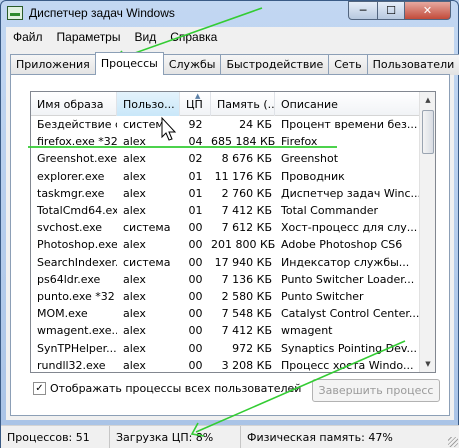 The image size is (459, 448). I want to click on process-description-cell: Punto Switcher, so click(322, 296).